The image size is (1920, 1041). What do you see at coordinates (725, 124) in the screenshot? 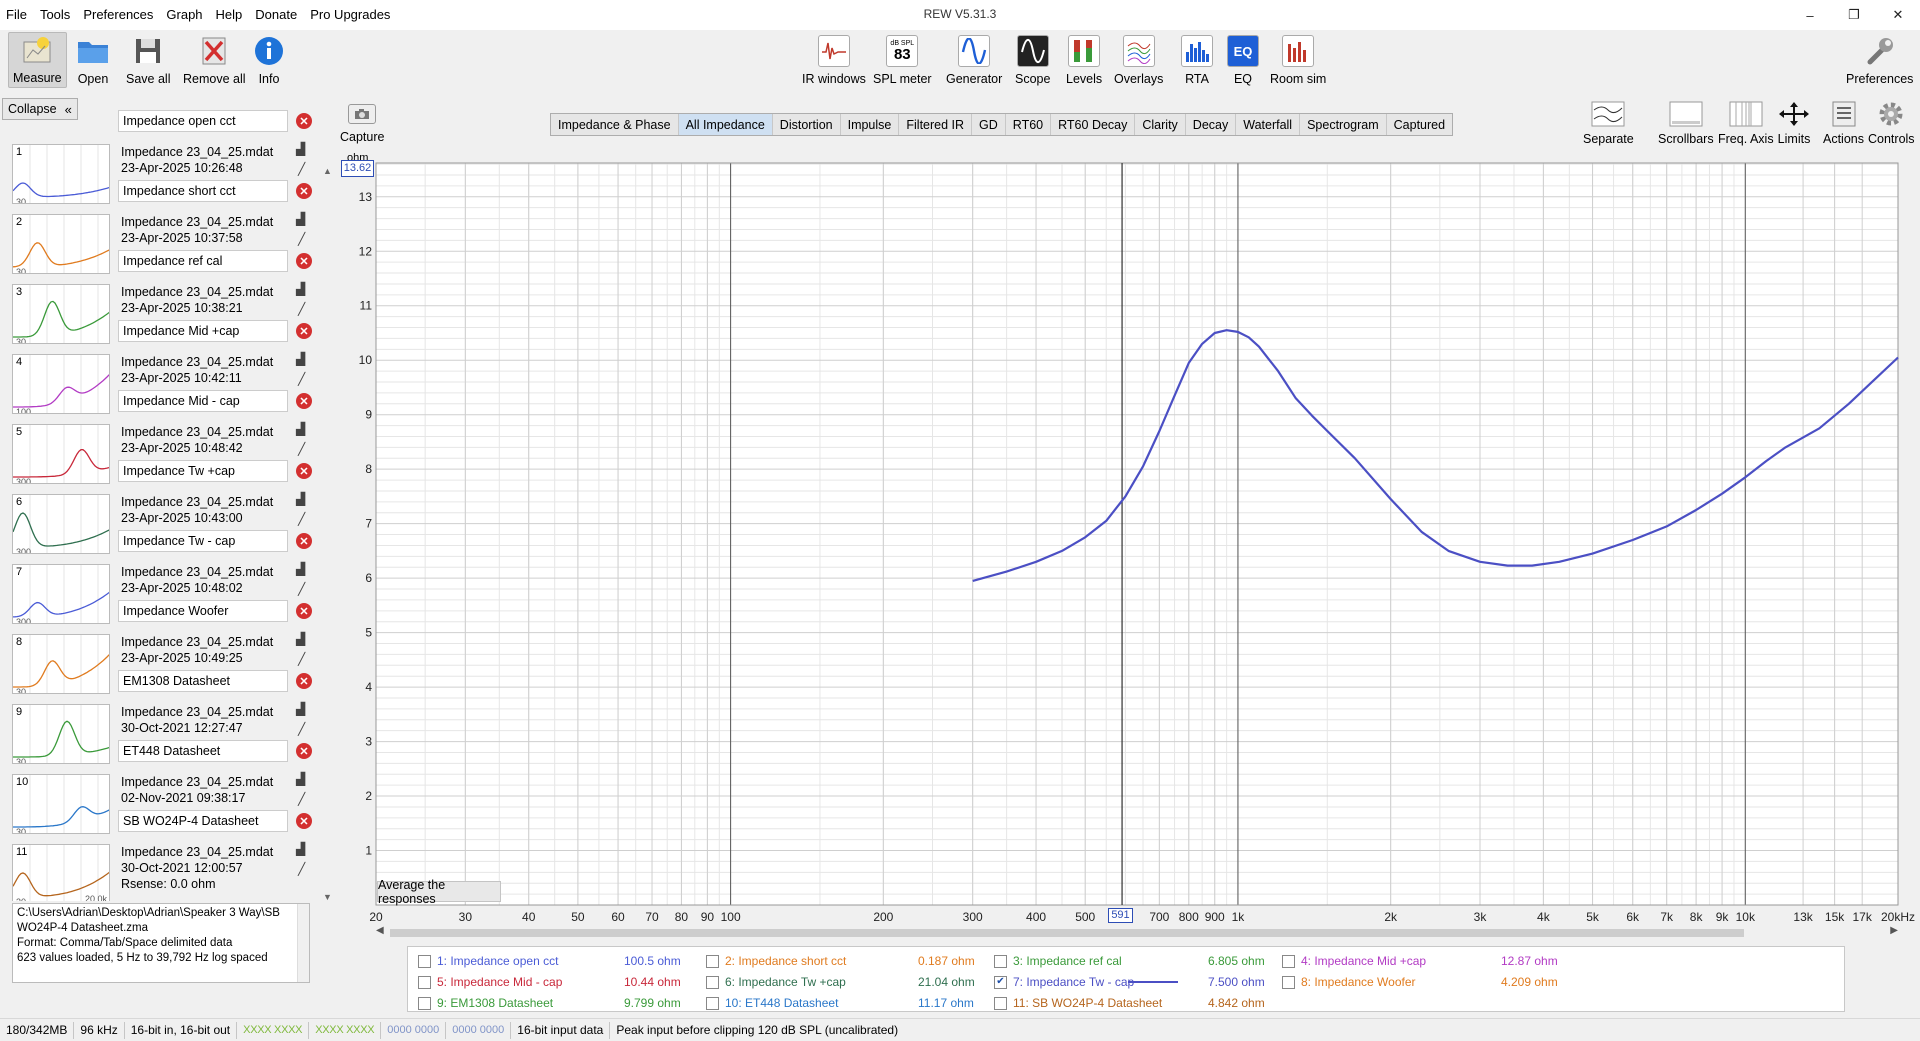
I see `tab-all-impedance: All Impedance` at bounding box center [725, 124].